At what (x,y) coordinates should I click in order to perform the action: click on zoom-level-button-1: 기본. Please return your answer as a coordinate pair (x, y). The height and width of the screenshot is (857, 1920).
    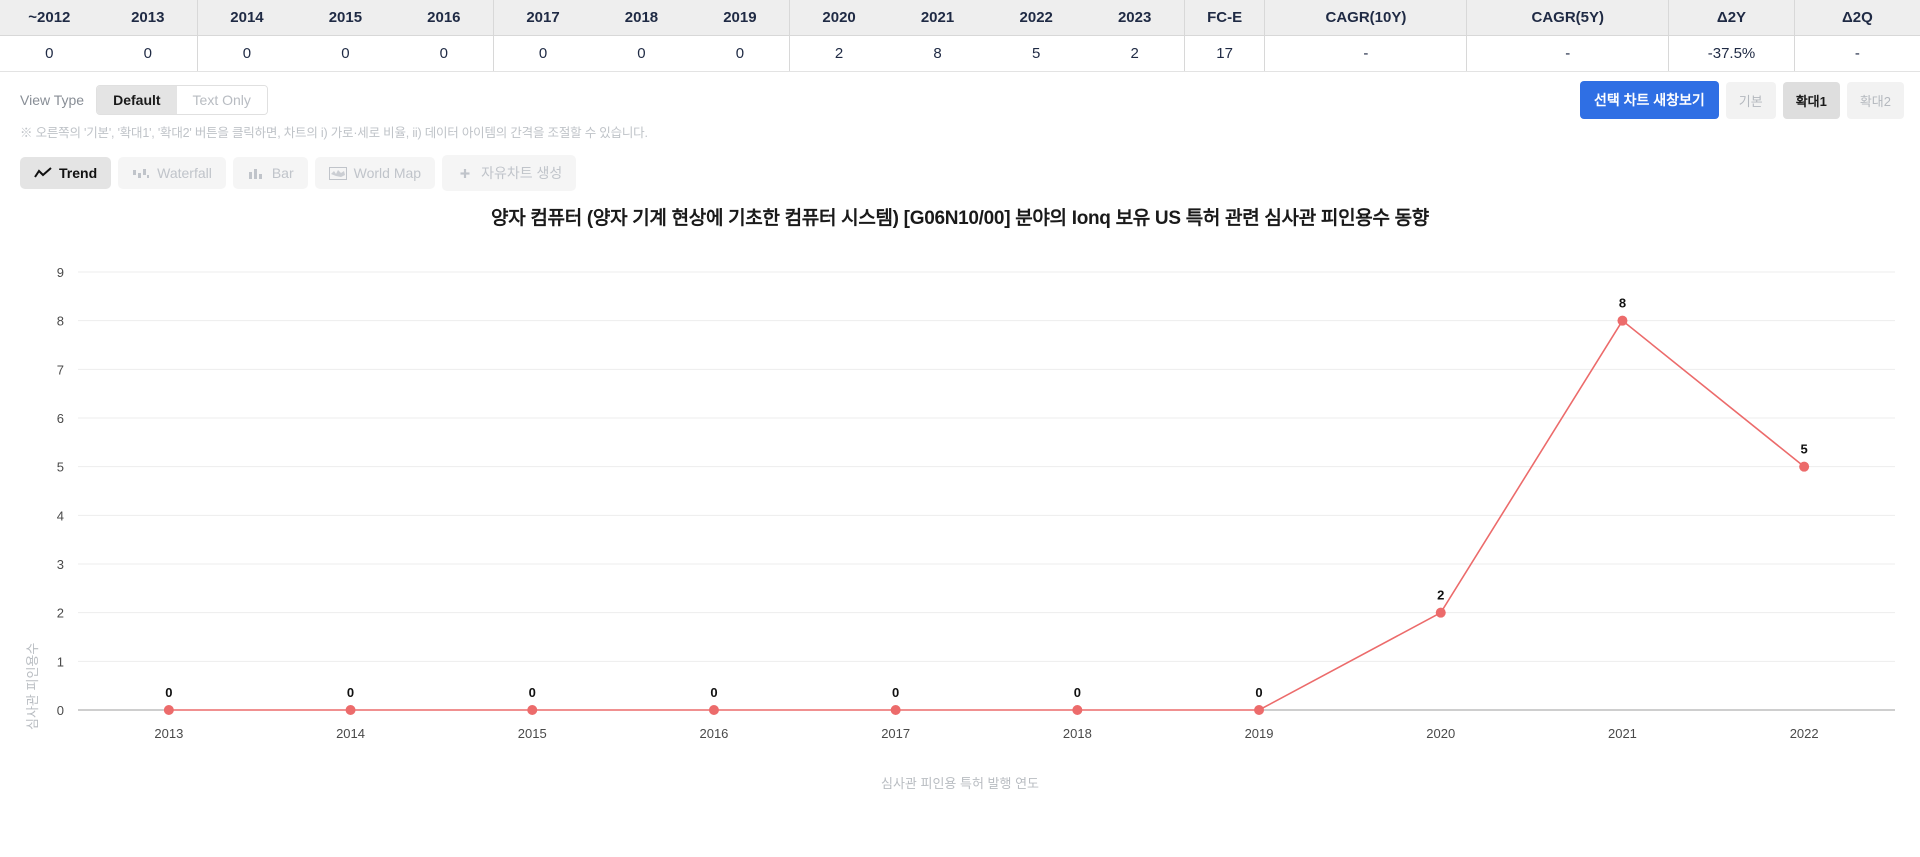
    Looking at the image, I should click on (1750, 100).